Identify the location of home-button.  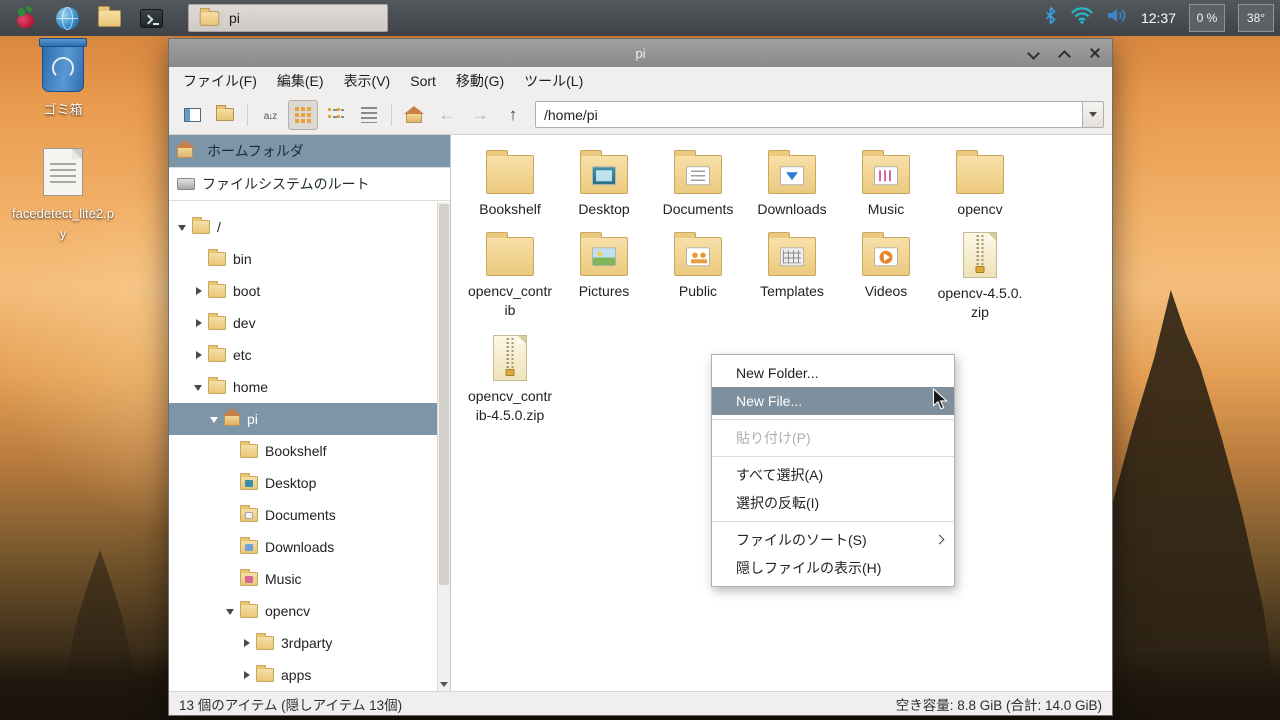
(414, 115).